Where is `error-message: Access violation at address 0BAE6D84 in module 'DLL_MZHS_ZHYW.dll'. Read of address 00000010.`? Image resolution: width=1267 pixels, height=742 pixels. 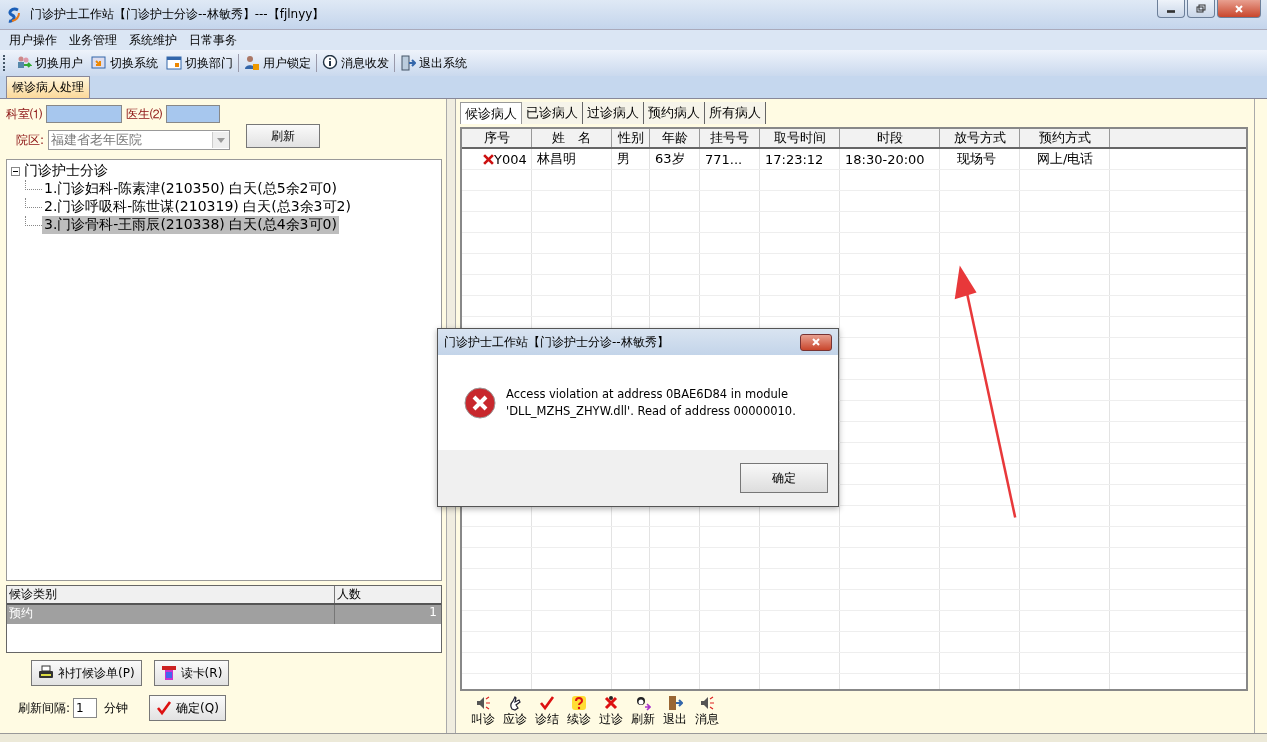 error-message: Access violation at address 0BAE6D84 in module 'DLL_MZHS_ZHYW.dll'. Read of address 00000010. is located at coordinates (651, 402).